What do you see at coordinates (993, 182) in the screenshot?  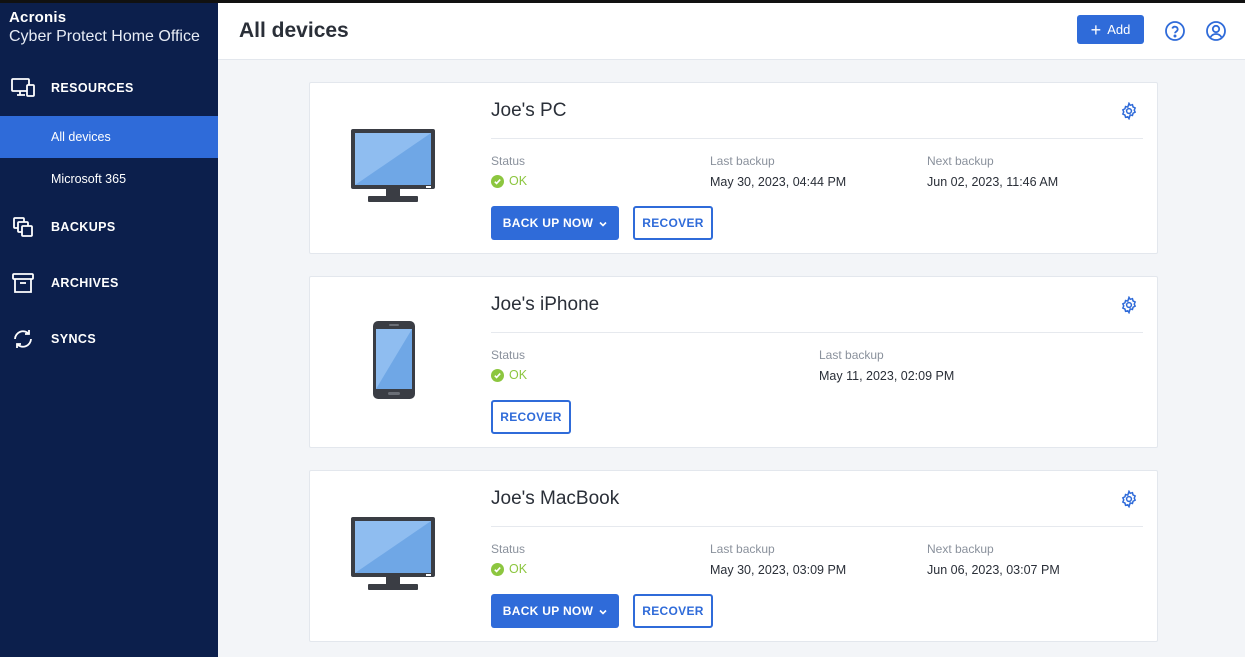 I see `next-backup-value: Jun 02, 2023, 11:46 AM` at bounding box center [993, 182].